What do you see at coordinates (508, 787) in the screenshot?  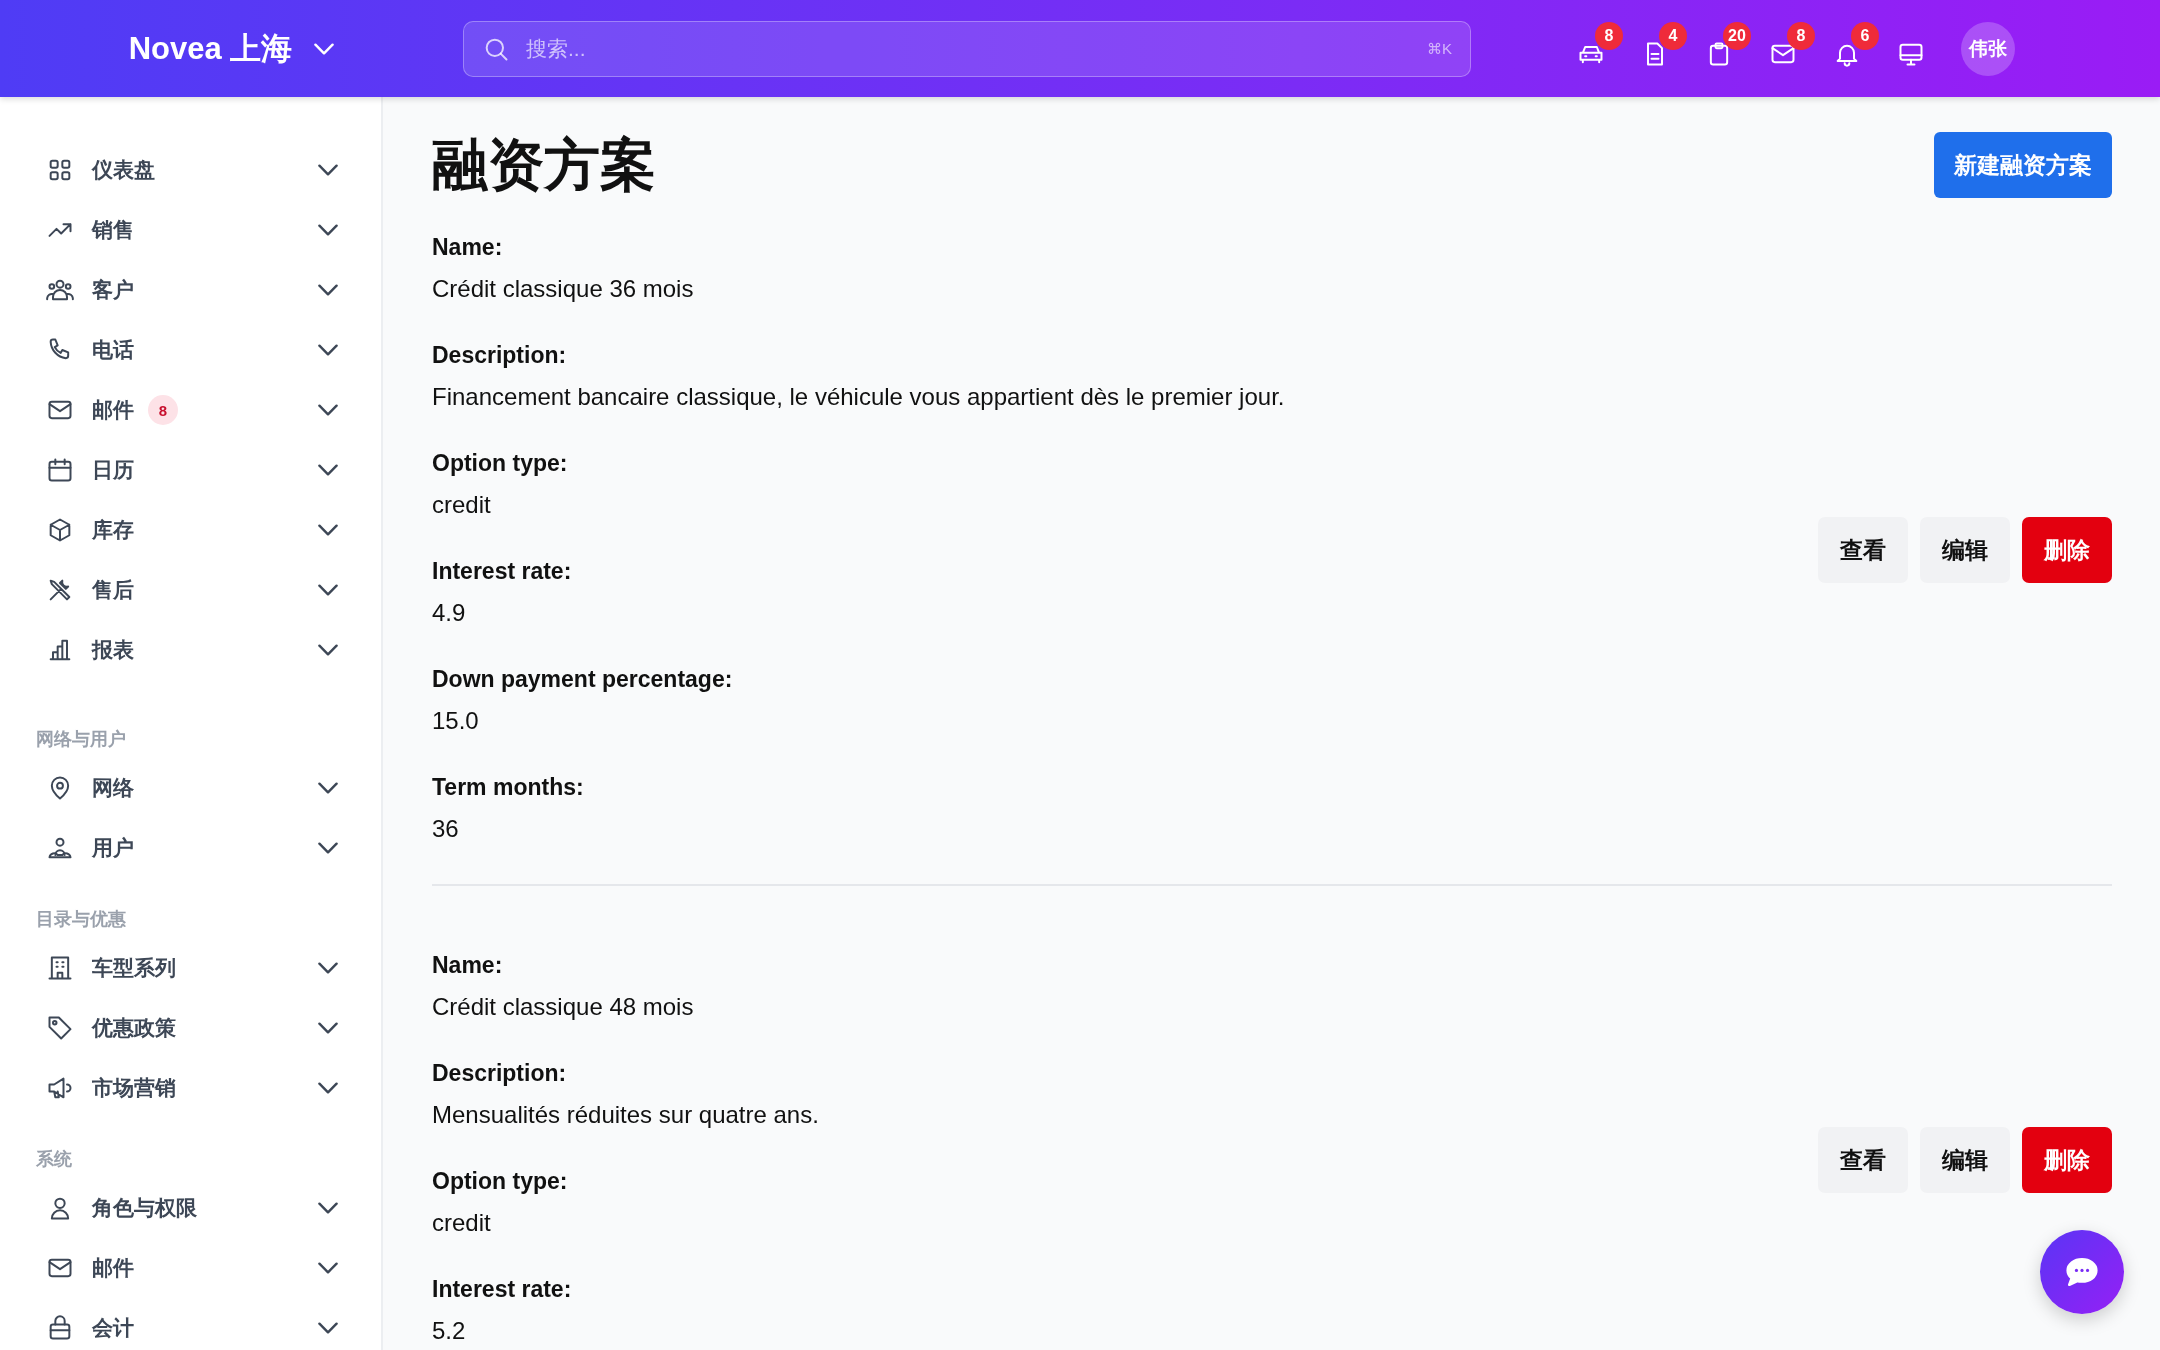 I see `field-label: Term months:` at bounding box center [508, 787].